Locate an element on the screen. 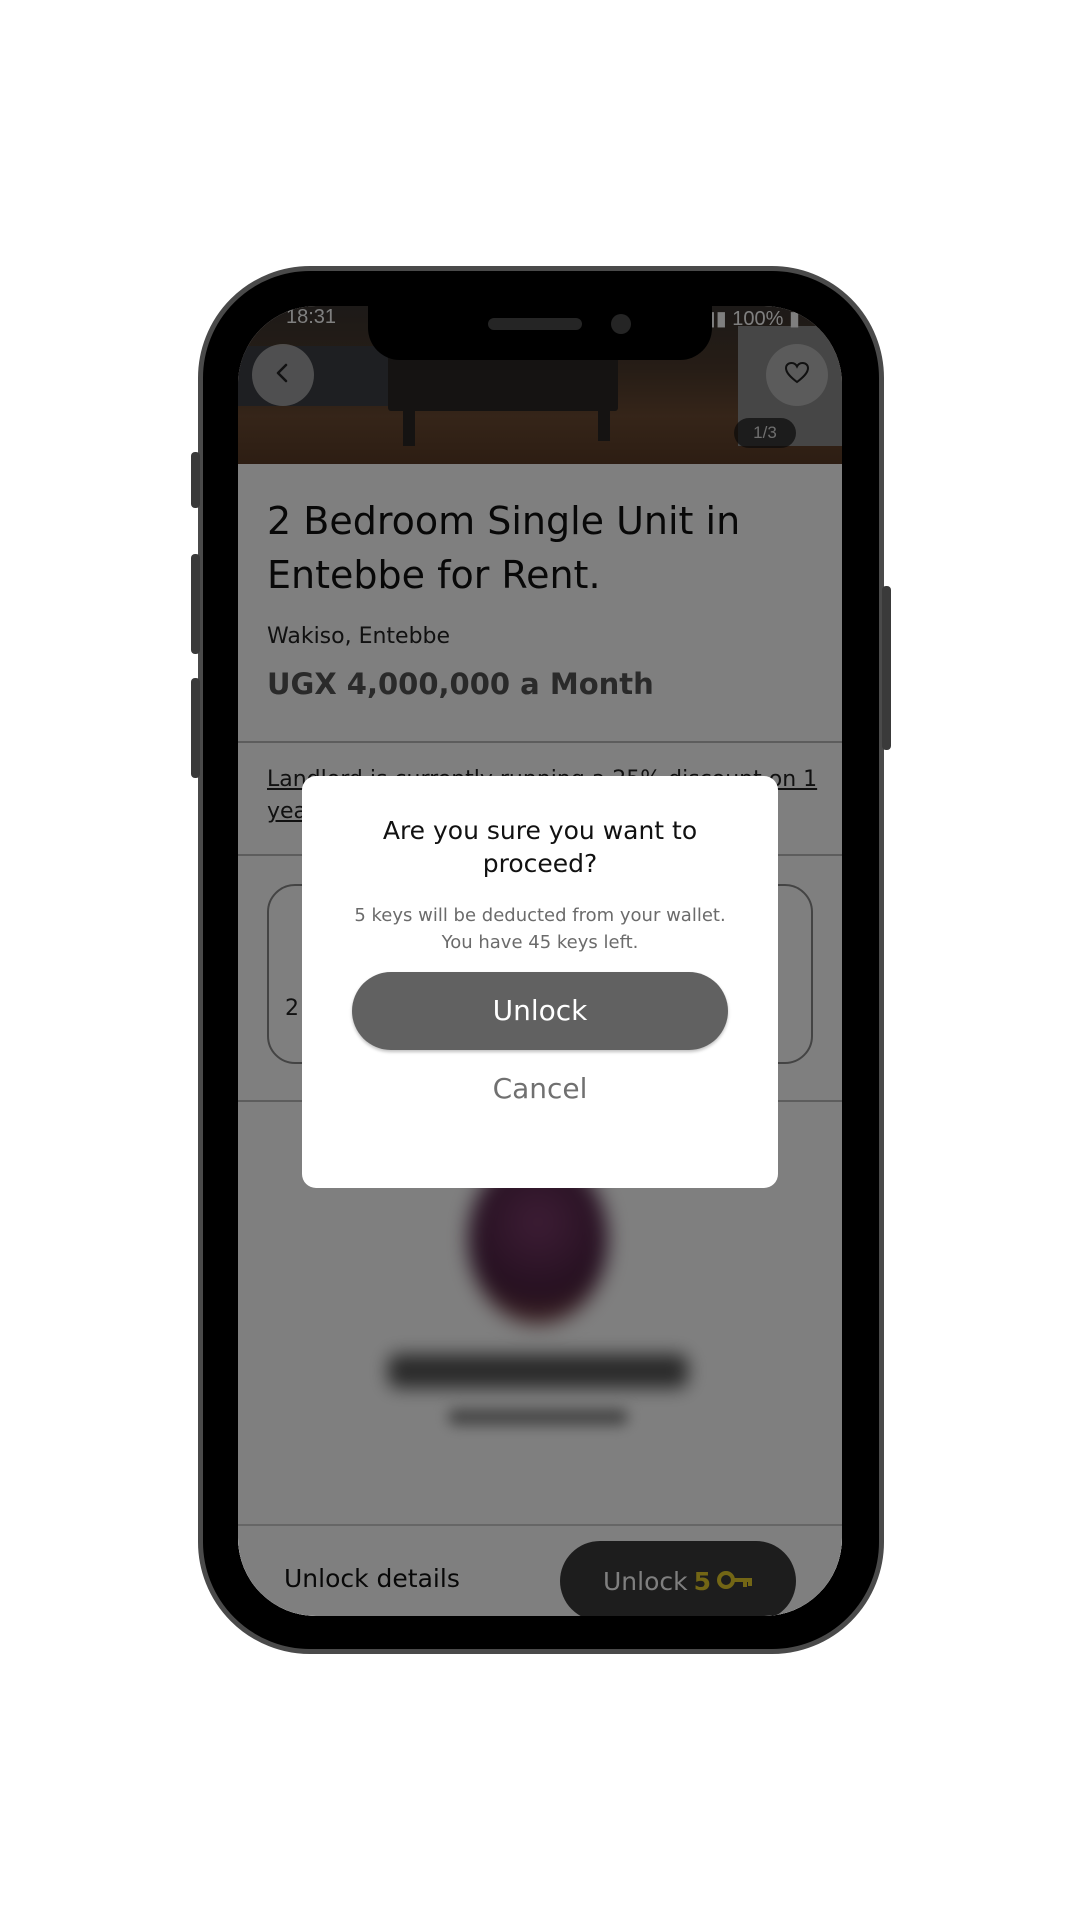 Image resolution: width=1080 pixels, height=1920 pixels. volume-down-button is located at coordinates (195, 728).